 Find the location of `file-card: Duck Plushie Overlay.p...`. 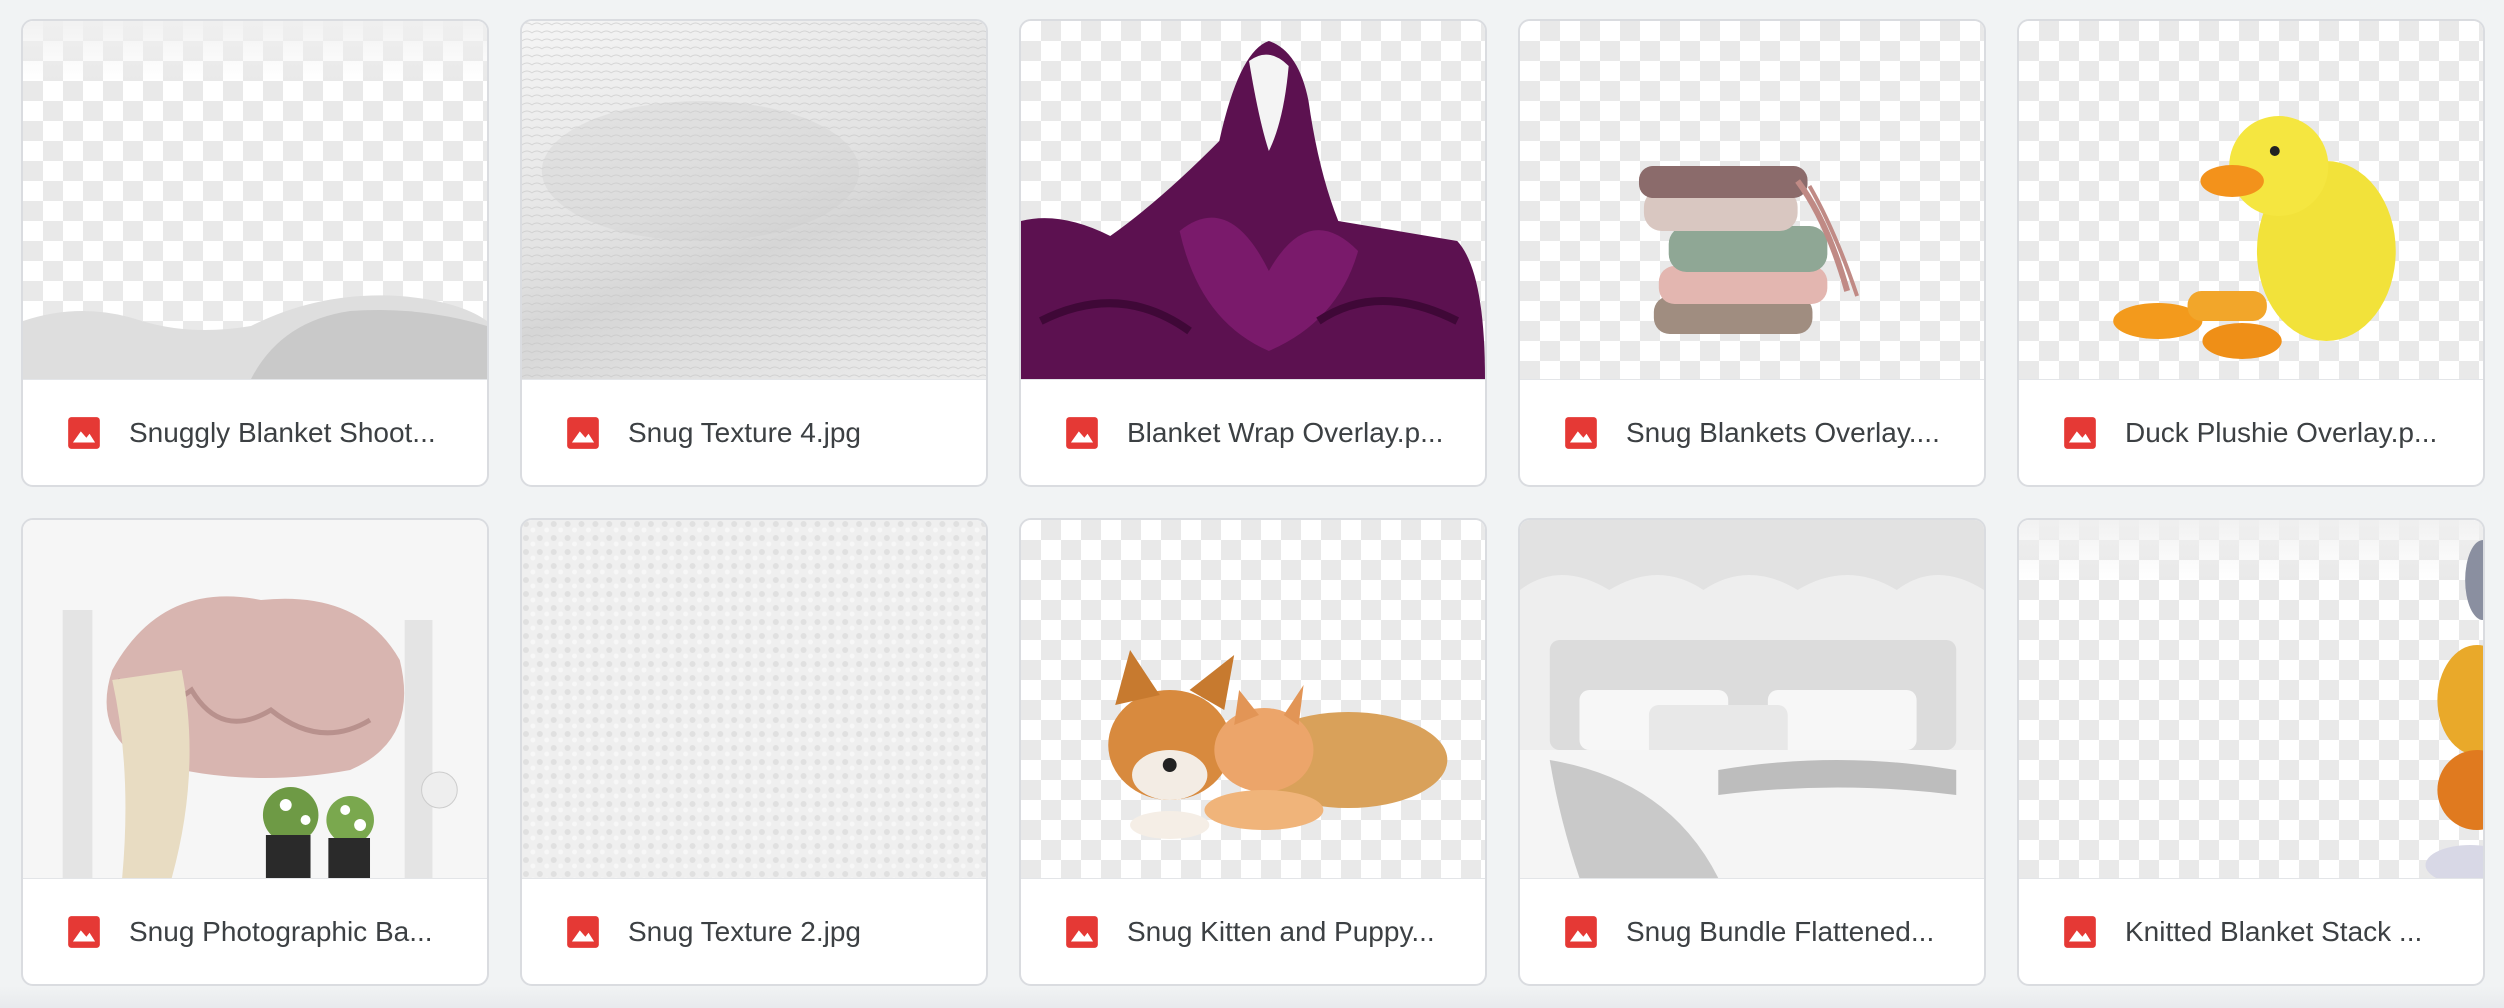

file-card: Duck Plushie Overlay.p... is located at coordinates (2251, 253).